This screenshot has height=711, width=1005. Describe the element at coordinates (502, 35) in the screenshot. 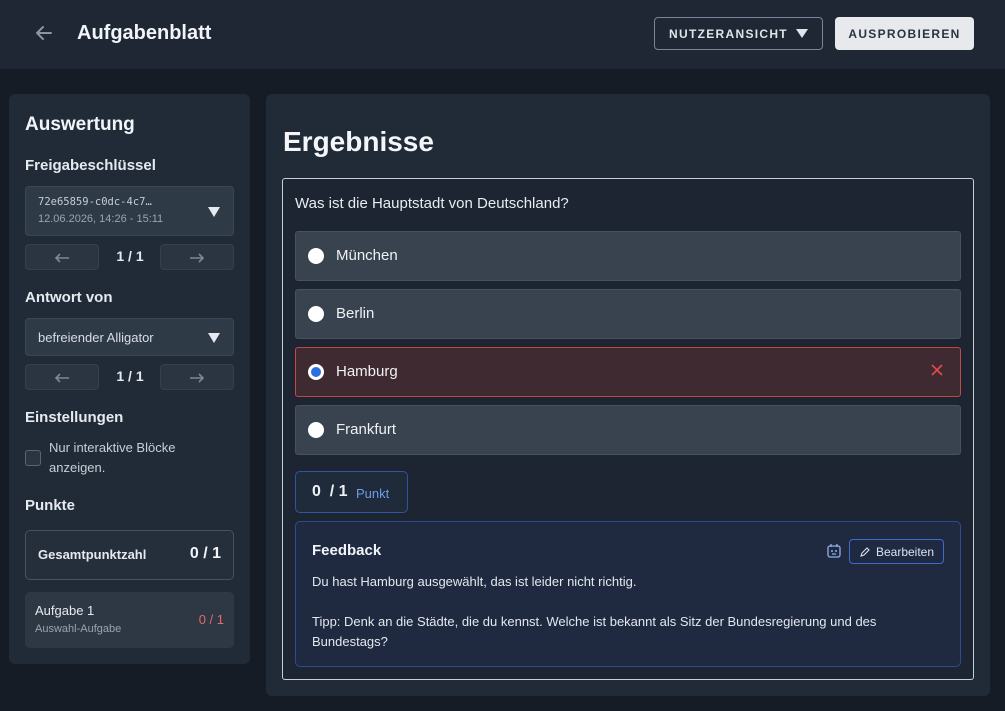

I see `top-bar: Aufgabenblatt NUTZERANSICHT AUSPROBIEREN` at that location.